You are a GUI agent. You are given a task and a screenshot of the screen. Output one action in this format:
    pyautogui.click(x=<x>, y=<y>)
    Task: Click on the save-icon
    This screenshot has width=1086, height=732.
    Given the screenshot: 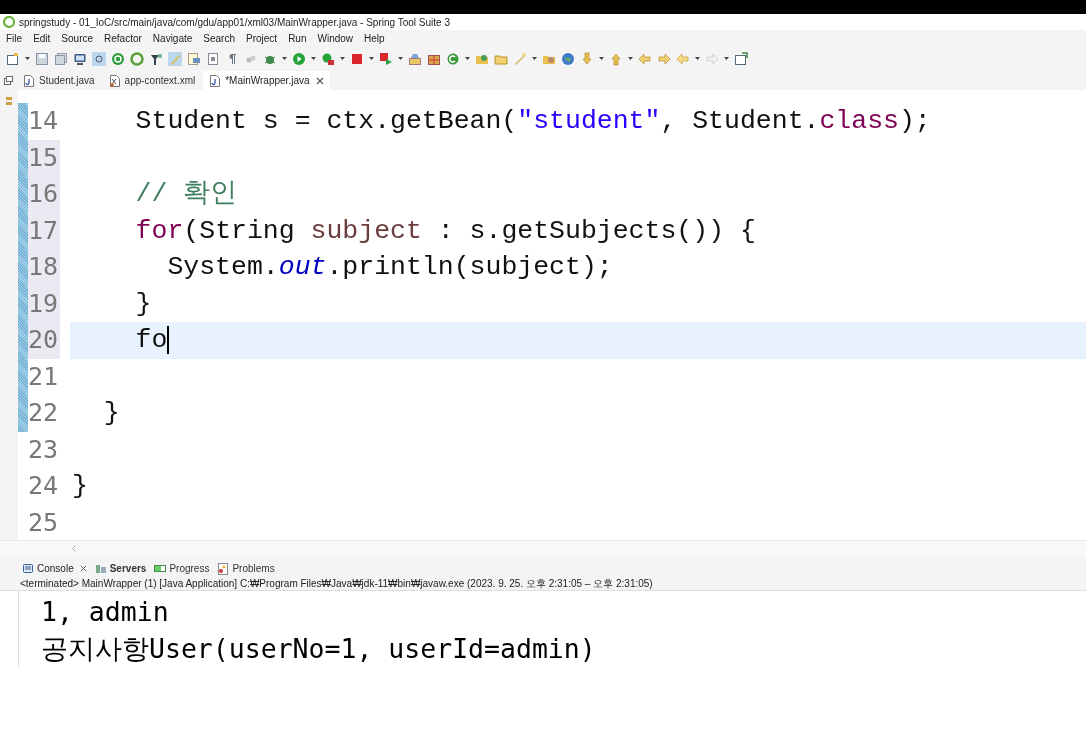 What is the action you would take?
    pyautogui.click(x=42, y=58)
    